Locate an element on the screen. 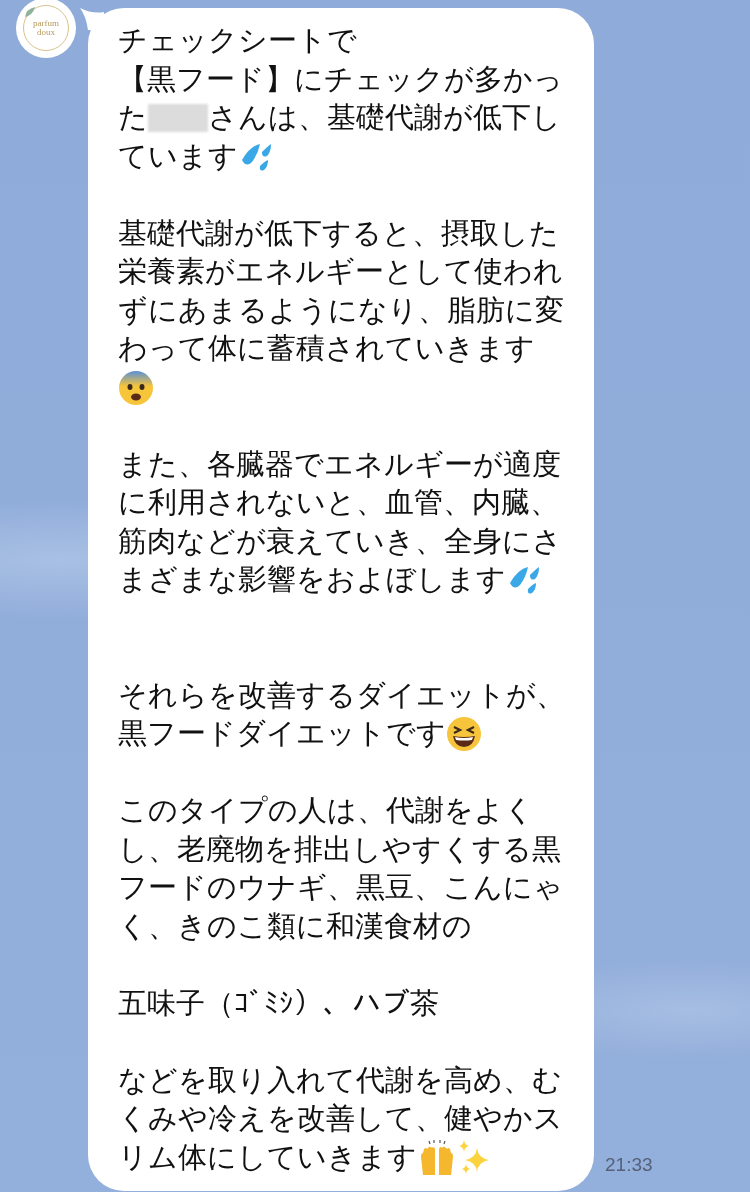 The width and height of the screenshot is (750, 1192). logo-text: doux is located at coordinates (46, 32).